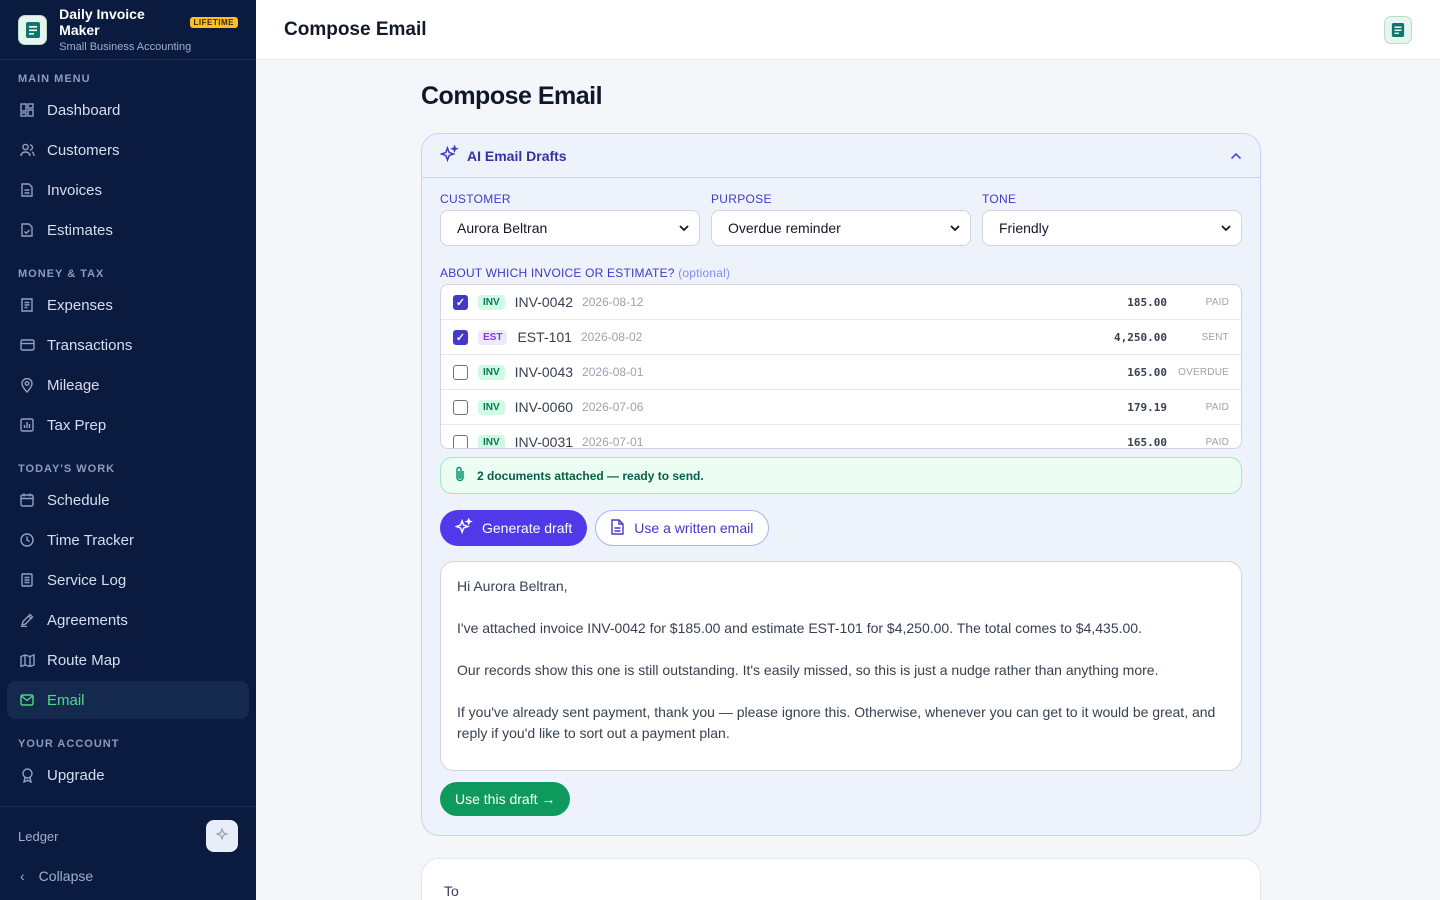 This screenshot has width=1440, height=900. Describe the element at coordinates (128, 230) in the screenshot. I see `sidebar-item-estimates: Estimates` at that location.